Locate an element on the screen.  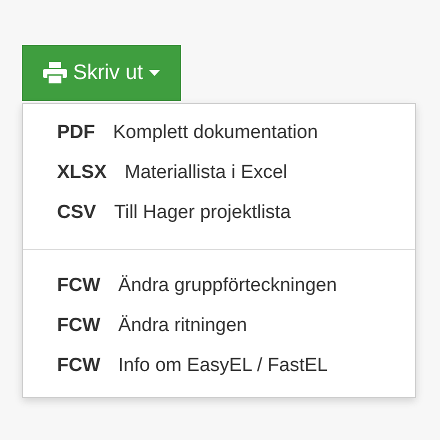
item-label: Materiallista i Excel is located at coordinates (206, 173).